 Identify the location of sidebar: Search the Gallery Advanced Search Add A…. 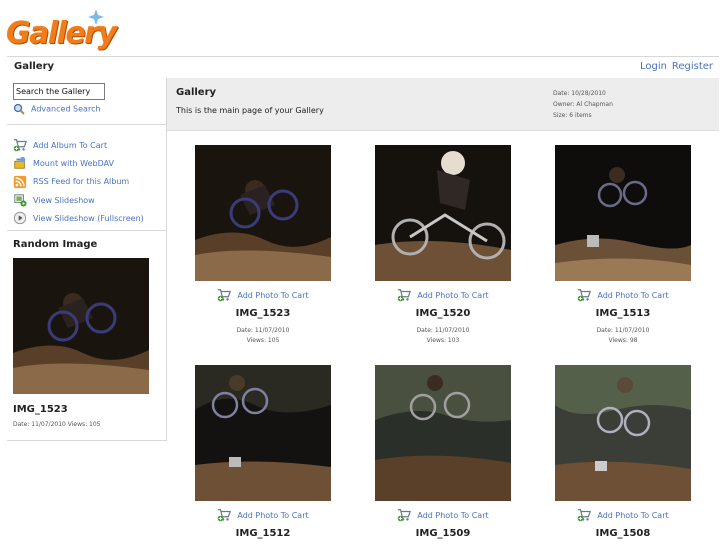
(87, 259).